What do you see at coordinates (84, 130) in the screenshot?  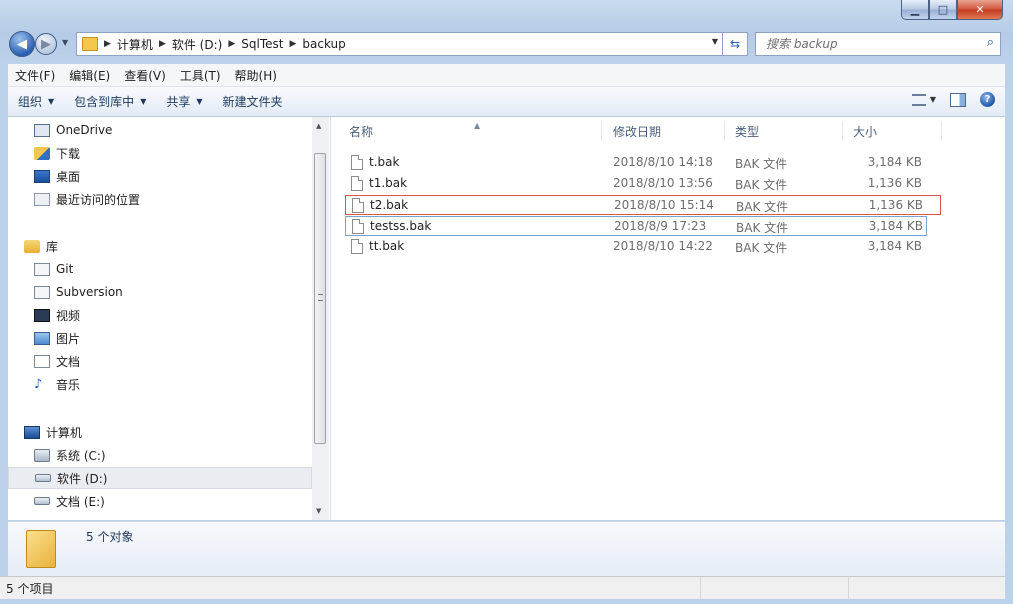 I see `nav-label: OneDrive` at bounding box center [84, 130].